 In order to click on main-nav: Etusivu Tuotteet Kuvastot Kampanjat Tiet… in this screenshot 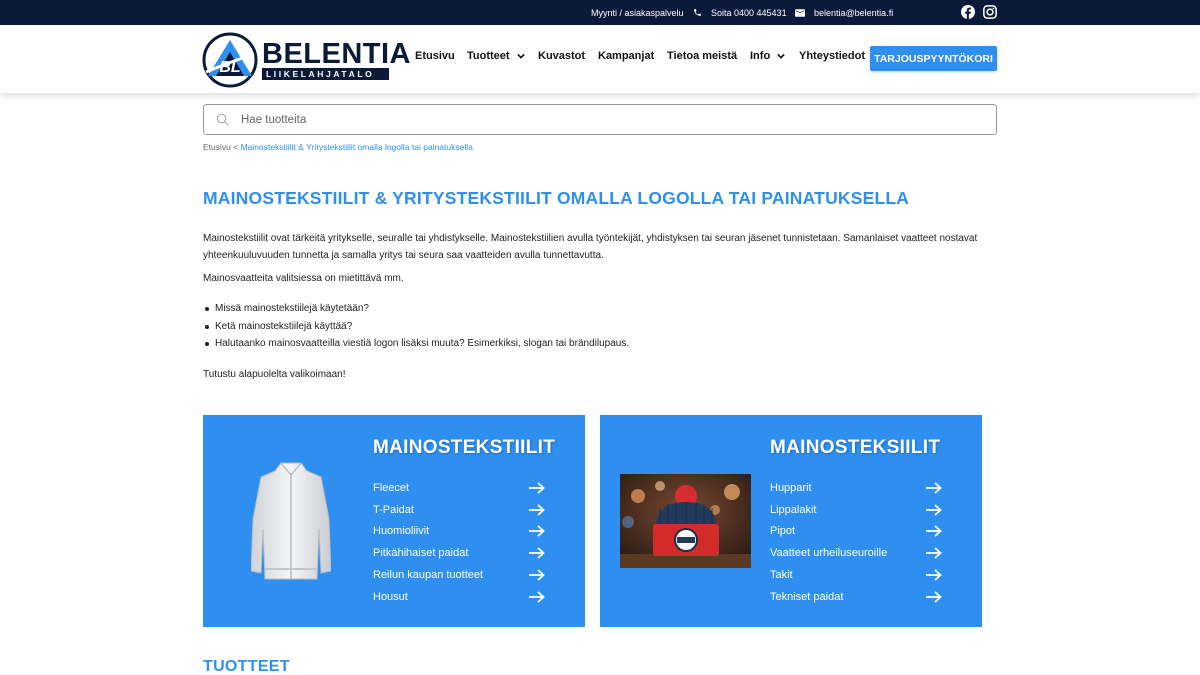, I will do `click(600, 59)`.